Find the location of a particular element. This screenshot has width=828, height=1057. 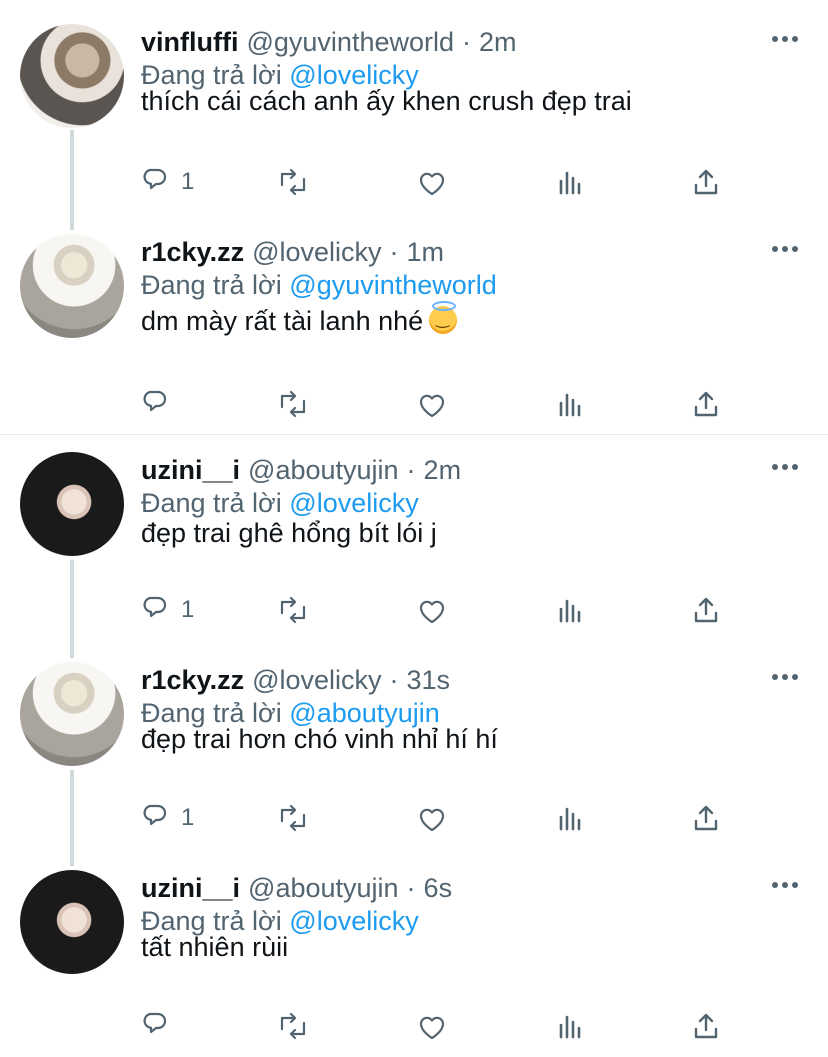

tweet-header: r1cky.zz @lovelicky · 31s is located at coordinates (295, 680).